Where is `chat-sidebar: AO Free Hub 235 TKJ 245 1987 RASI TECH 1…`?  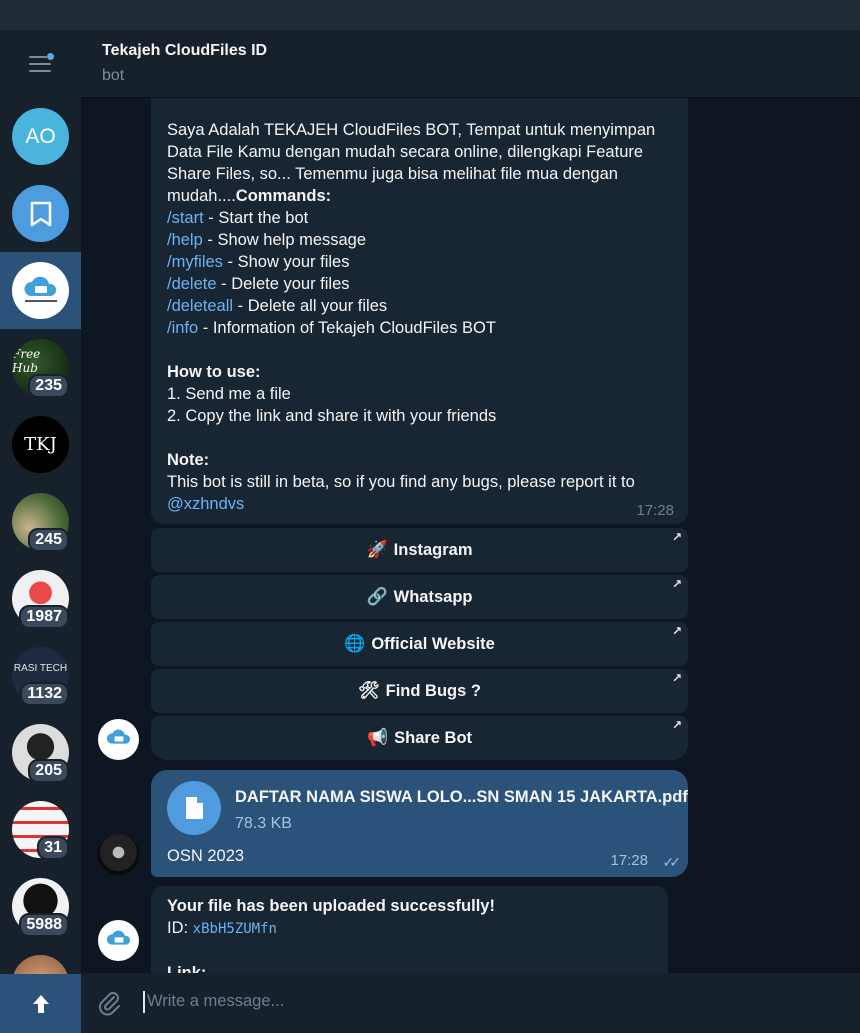
chat-sidebar: AO Free Hub 235 TKJ 245 1987 RASI TECH 1… is located at coordinates (40, 531).